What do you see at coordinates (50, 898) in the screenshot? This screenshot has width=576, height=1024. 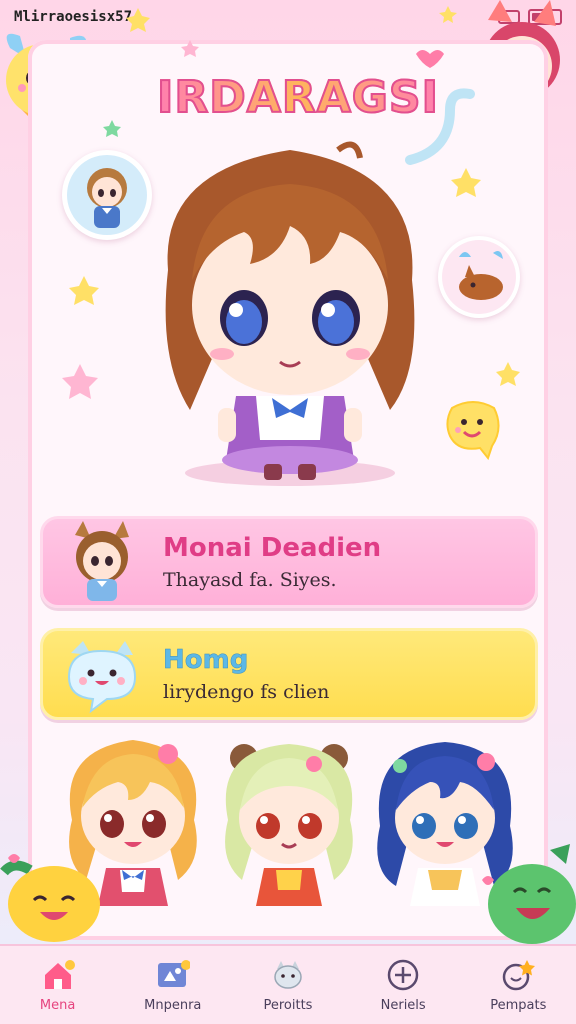 I see `yellow-blob-mascot-icon` at bounding box center [50, 898].